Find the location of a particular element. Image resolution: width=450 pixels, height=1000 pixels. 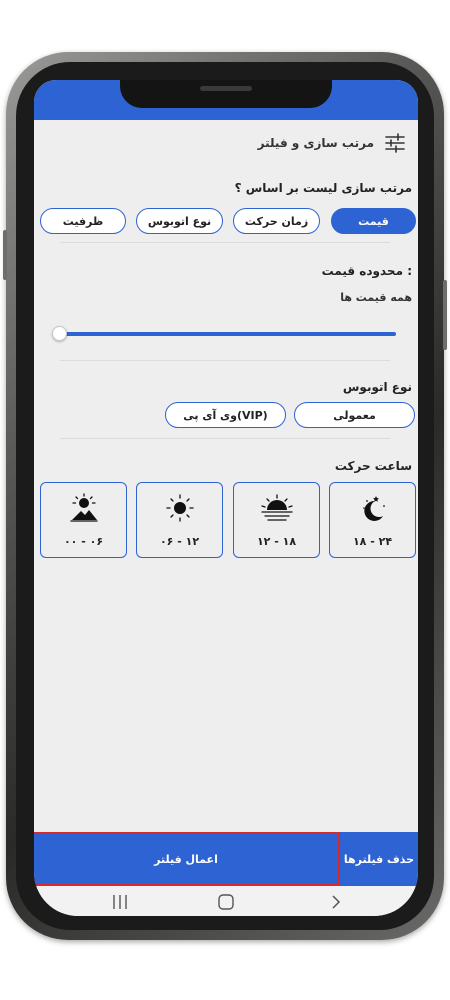

time-slot-18-24: ۱۸ - ۲۴ is located at coordinates (372, 520).